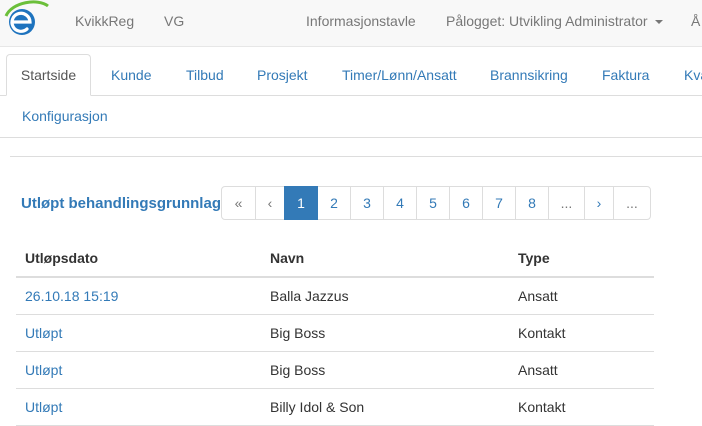 The image size is (702, 426). I want to click on caret-down-icon, so click(658, 22).